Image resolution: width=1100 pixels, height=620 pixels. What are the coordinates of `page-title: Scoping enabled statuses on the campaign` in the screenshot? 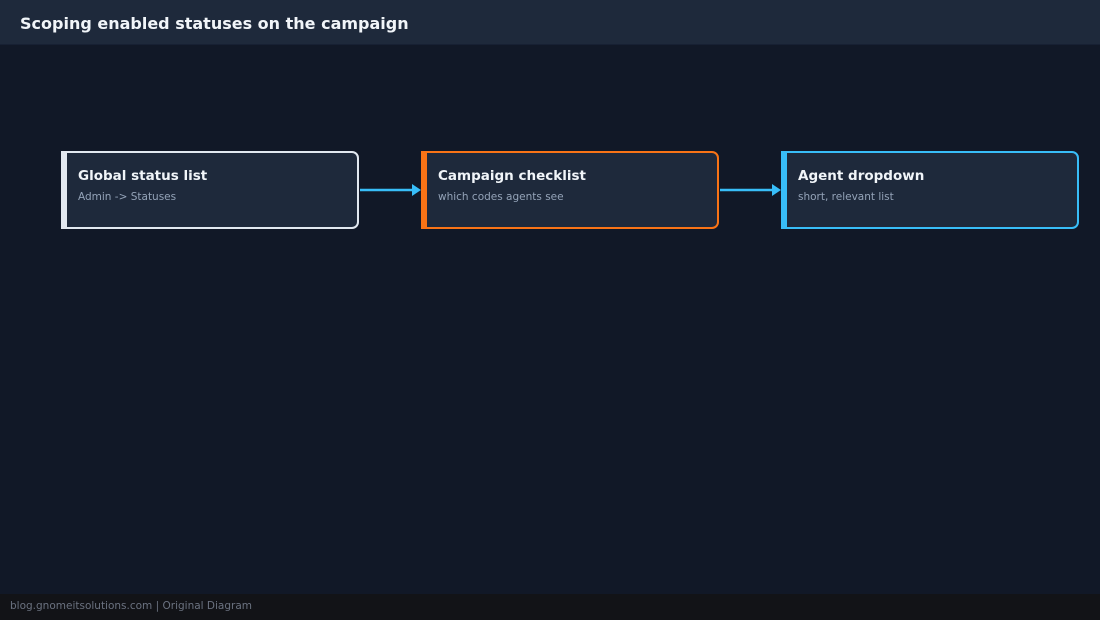 It's located at (214, 23).